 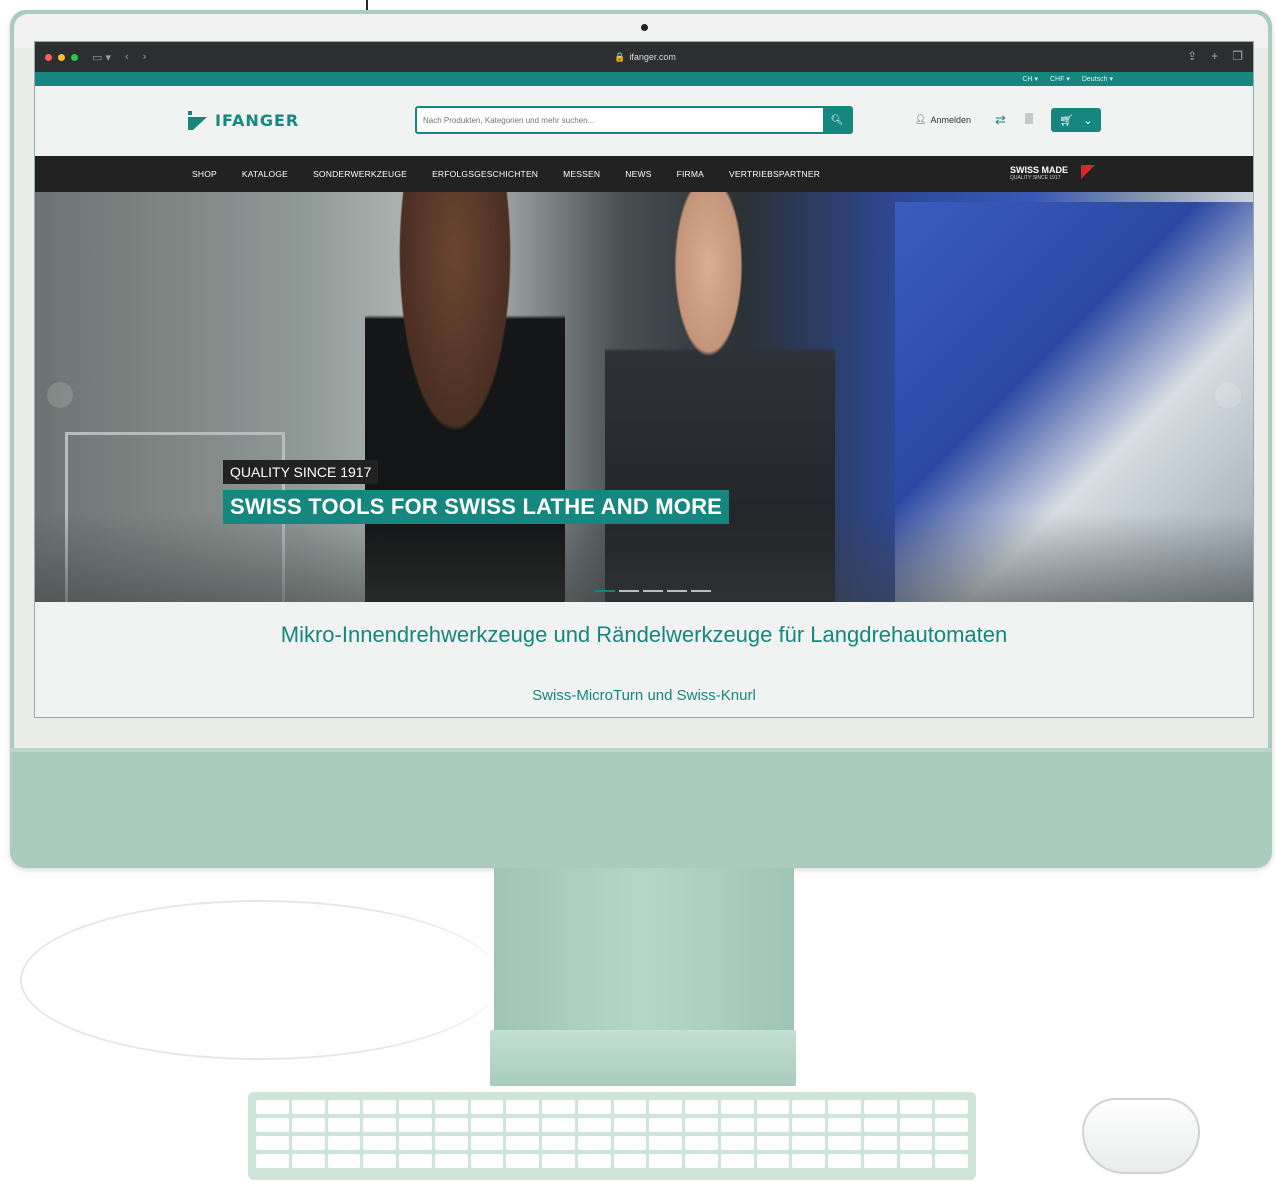 I want to click on user-icon: 👤︎, so click(x=921, y=119).